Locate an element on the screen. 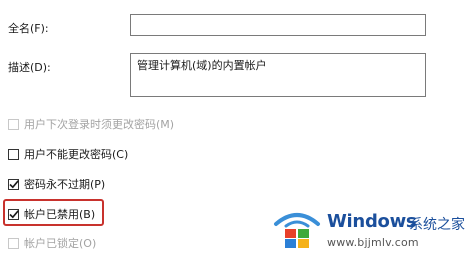  password-never-expires-option: 密码永不过期(P) is located at coordinates (56, 184).